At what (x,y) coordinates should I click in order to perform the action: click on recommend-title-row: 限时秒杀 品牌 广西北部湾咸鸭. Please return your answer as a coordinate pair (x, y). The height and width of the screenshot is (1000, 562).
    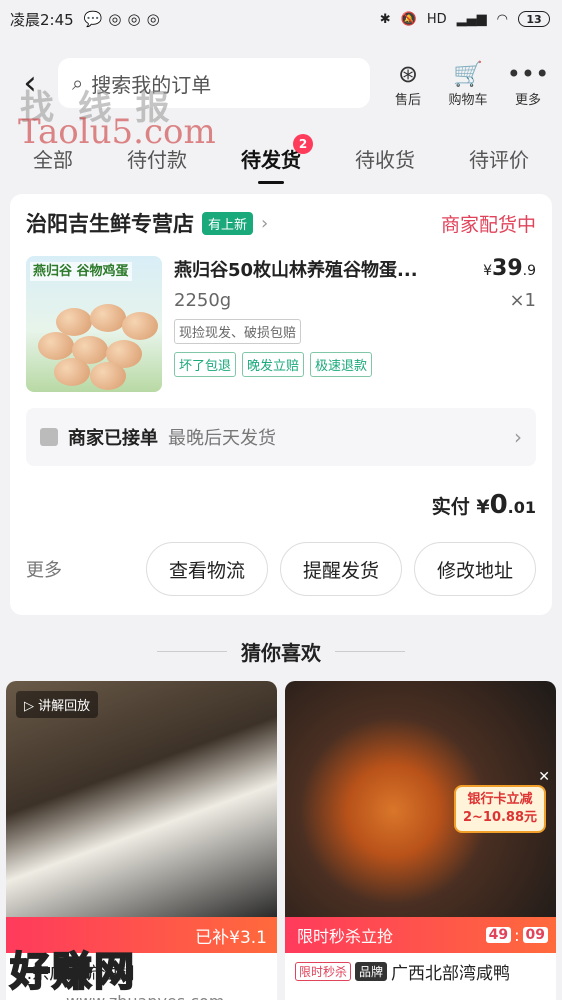
    Looking at the image, I should click on (420, 968).